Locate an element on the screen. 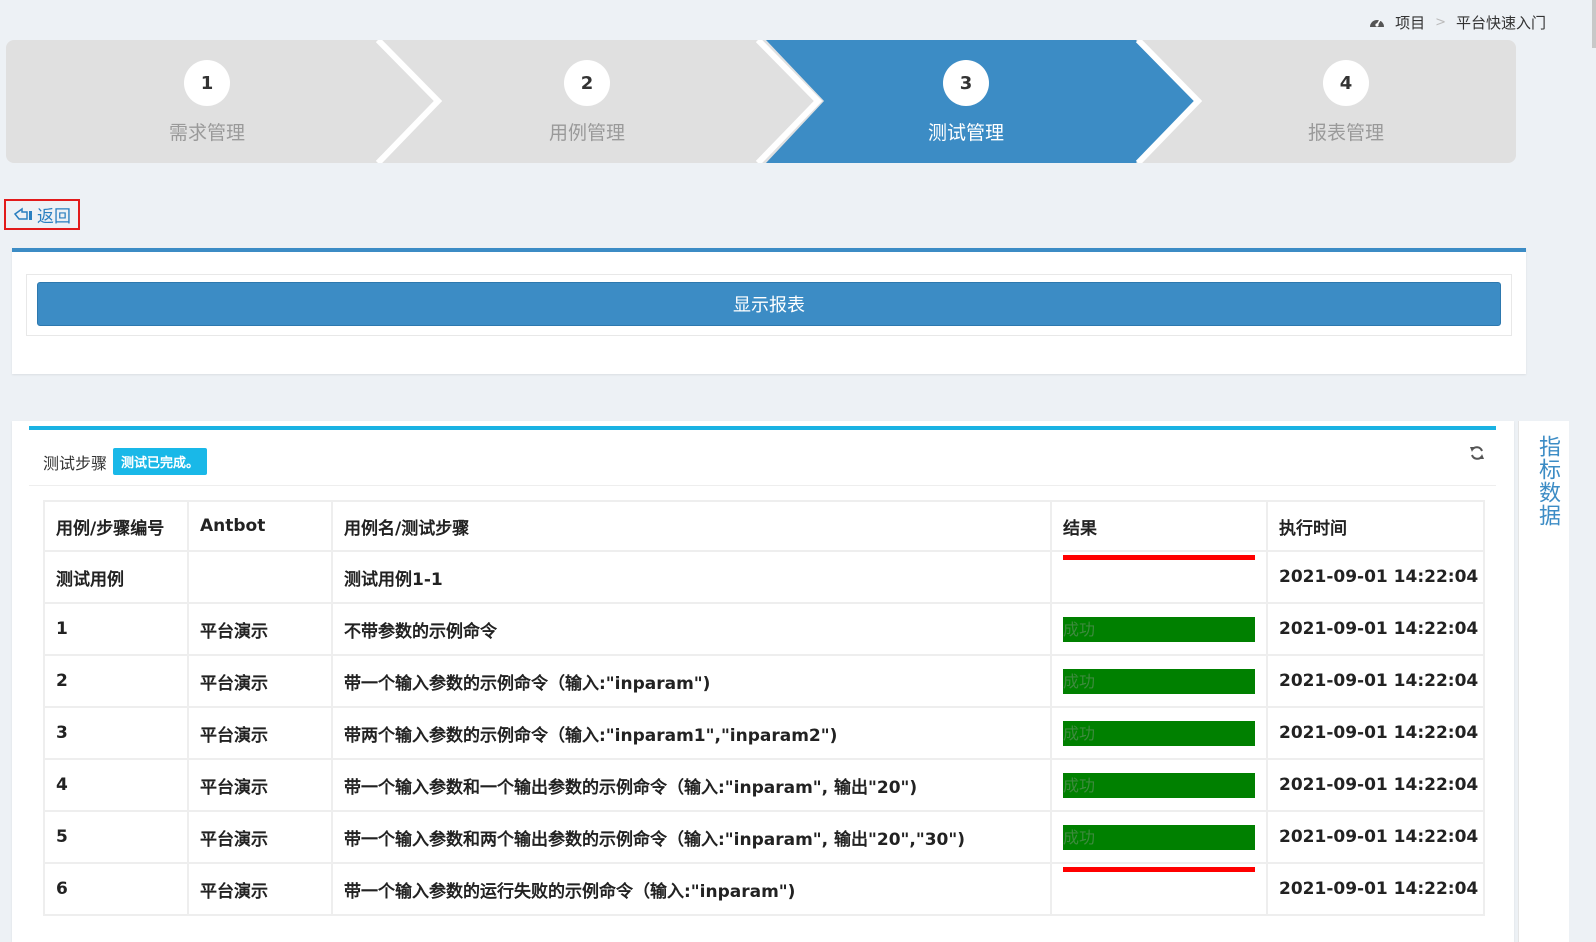 This screenshot has width=1596, height=942. wizard-step-test-management: 3 测试管理 is located at coordinates (966, 101).